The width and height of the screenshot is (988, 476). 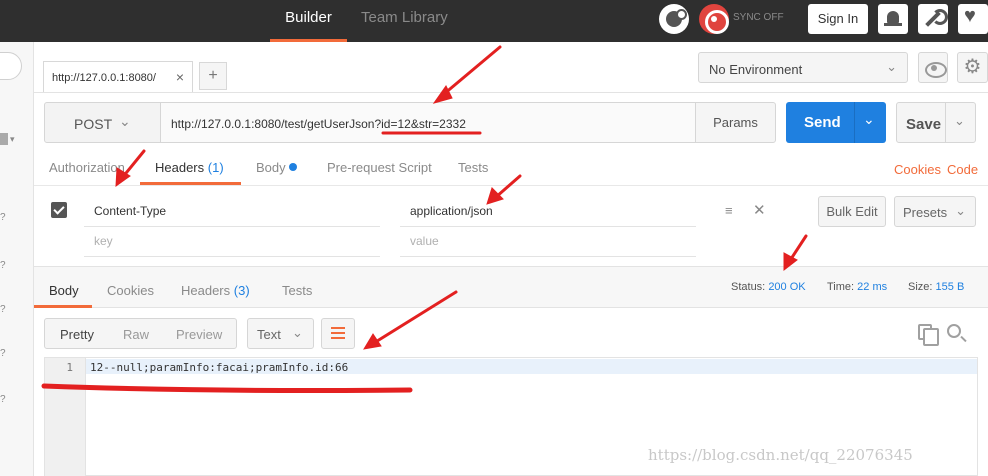 What do you see at coordinates (77, 334) in the screenshot?
I see `pretty-button: Pretty` at bounding box center [77, 334].